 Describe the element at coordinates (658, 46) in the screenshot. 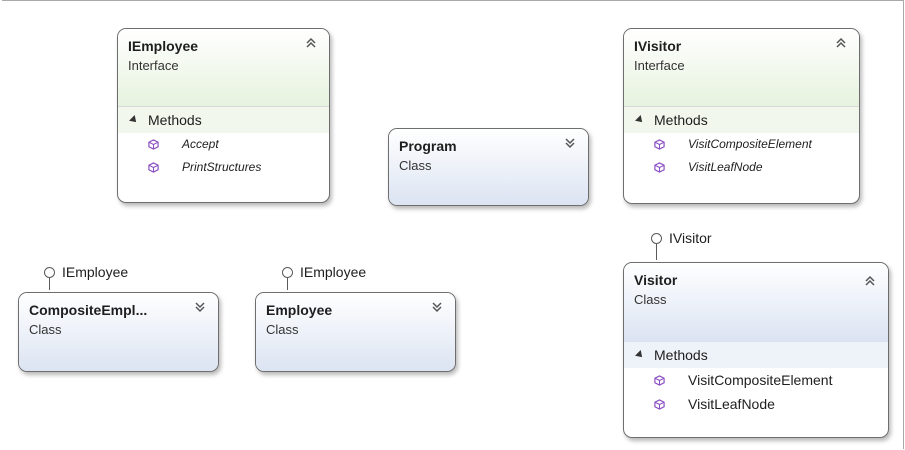

I see `shape-title: IVisitor` at that location.